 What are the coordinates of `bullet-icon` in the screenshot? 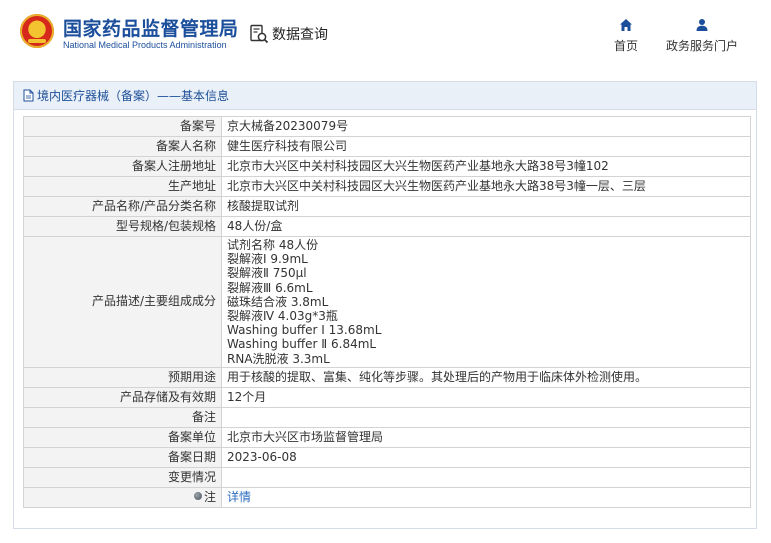 It's located at (197, 496).